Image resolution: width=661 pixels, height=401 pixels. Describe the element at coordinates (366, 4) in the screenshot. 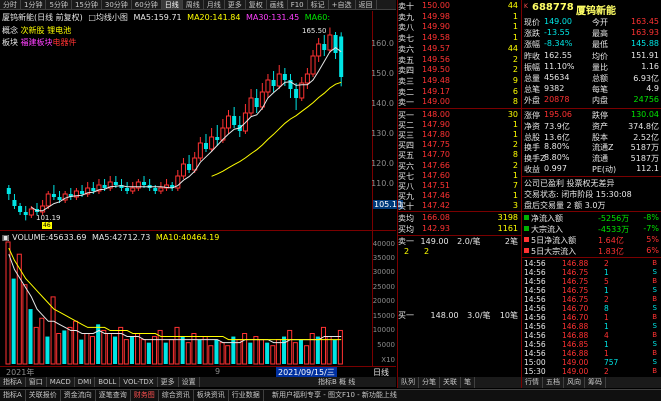

I see `tab-action-5: 返回` at that location.